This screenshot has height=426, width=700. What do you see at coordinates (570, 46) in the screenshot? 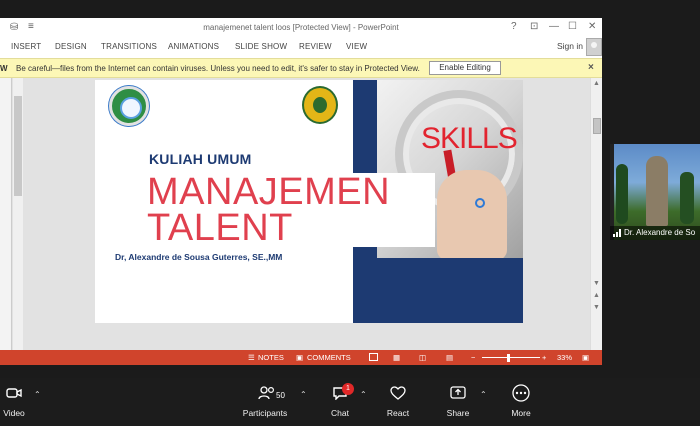
I see `sign-in-link: Sign in` at bounding box center [570, 46].